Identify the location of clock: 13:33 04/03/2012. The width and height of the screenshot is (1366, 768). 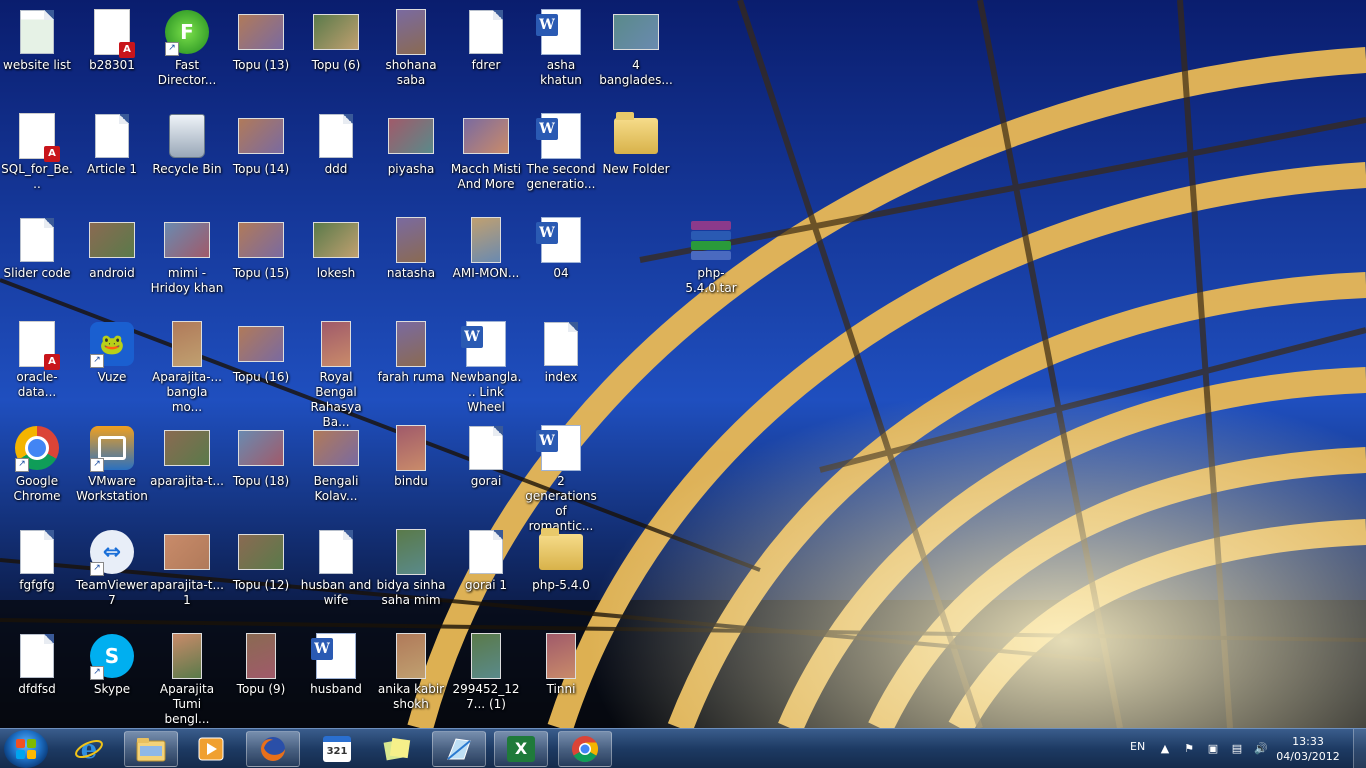
(1308, 749).